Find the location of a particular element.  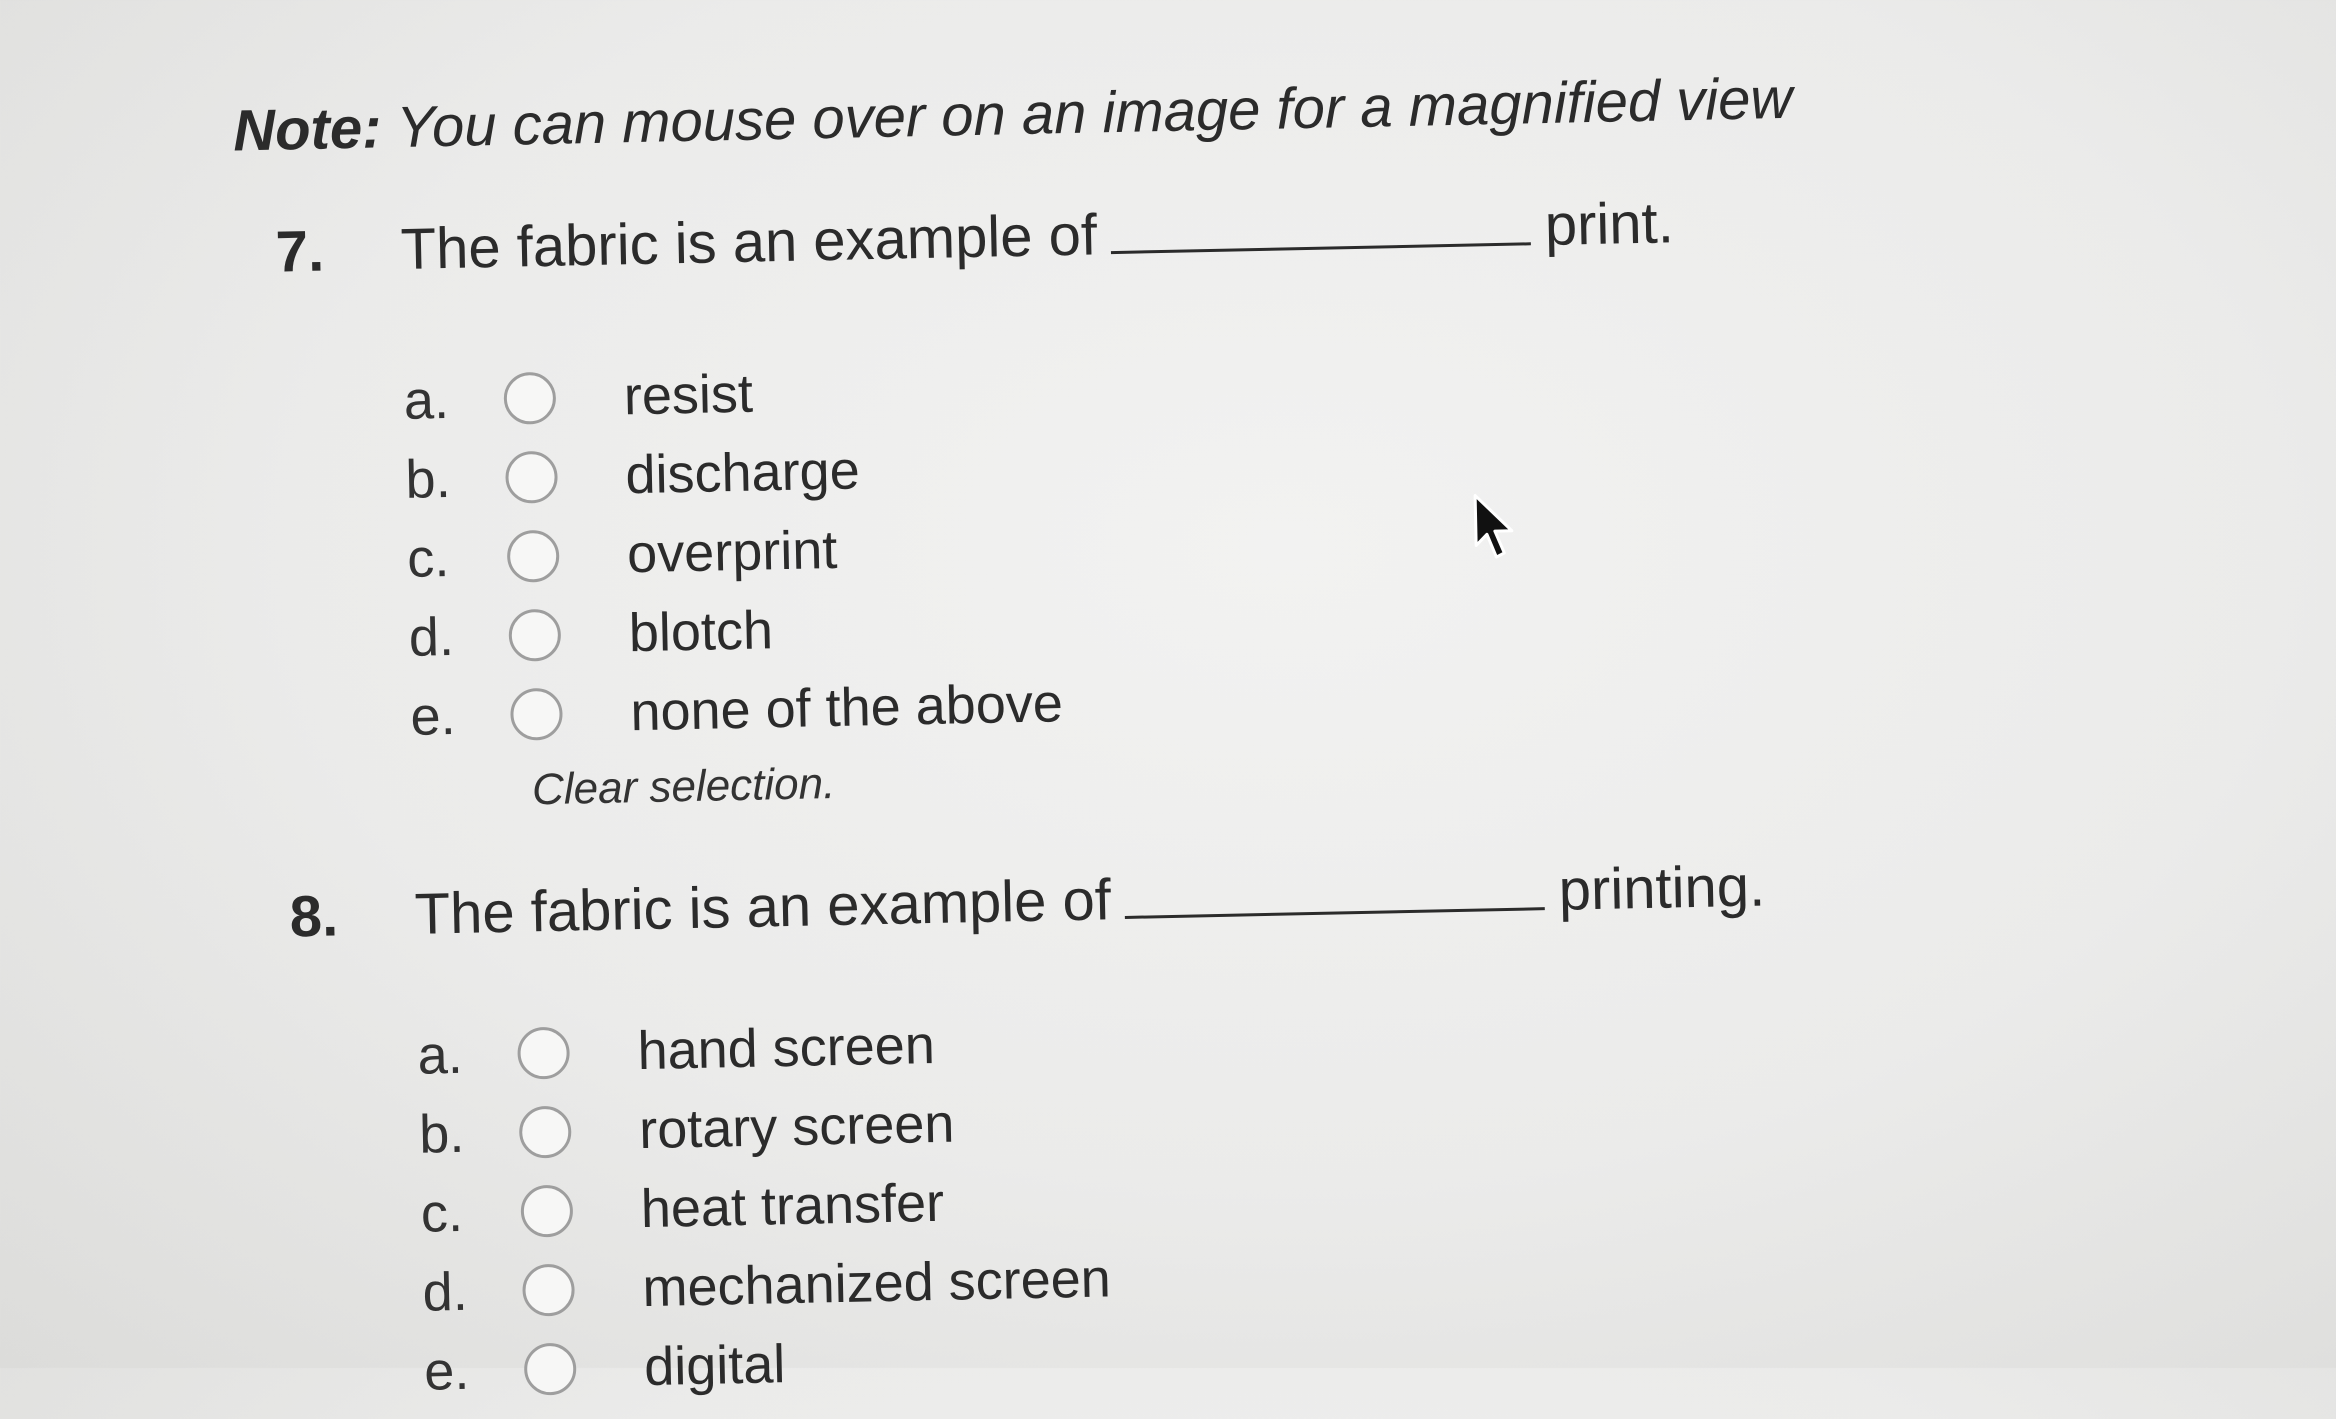

option-label: rotary screen is located at coordinates (797, 1126).